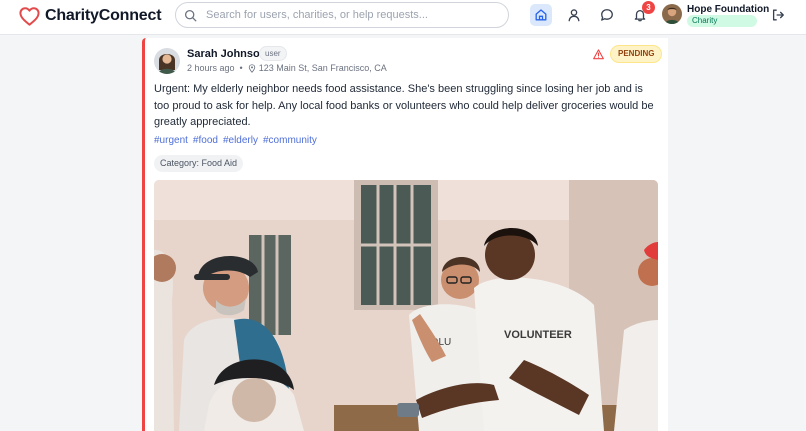 The height and width of the screenshot is (431, 806). What do you see at coordinates (722, 21) in the screenshot?
I see `current-user-role-badge: Charity` at bounding box center [722, 21].